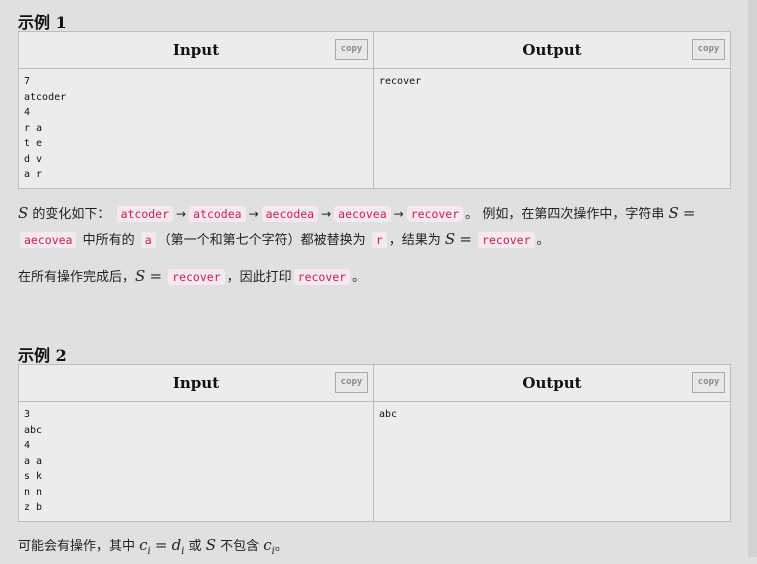  I want to click on example-2-output-copy-button: copy, so click(708, 382).